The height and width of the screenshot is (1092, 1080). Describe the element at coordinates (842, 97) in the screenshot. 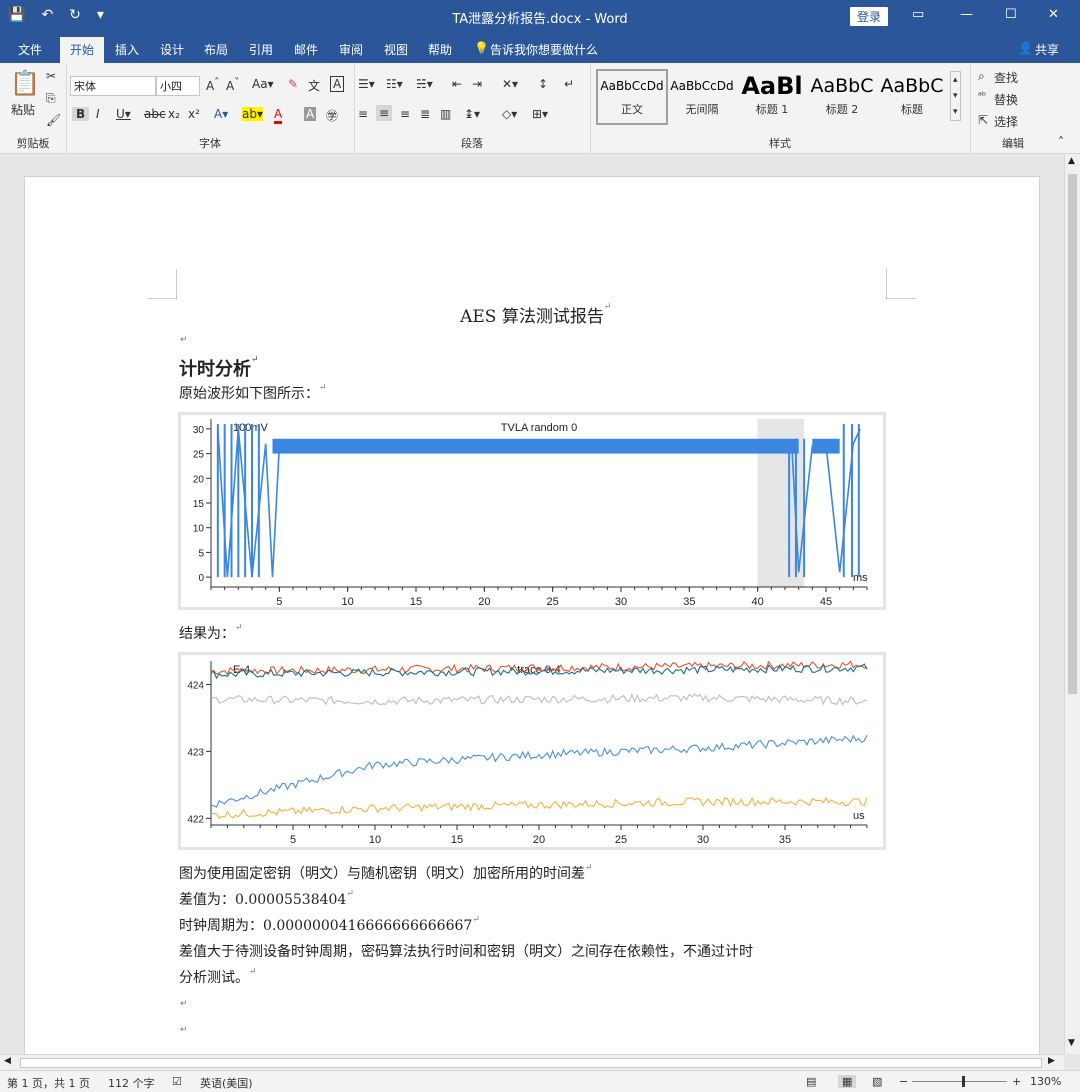

I see `style-heading2: AaBbC 标题 2` at that location.